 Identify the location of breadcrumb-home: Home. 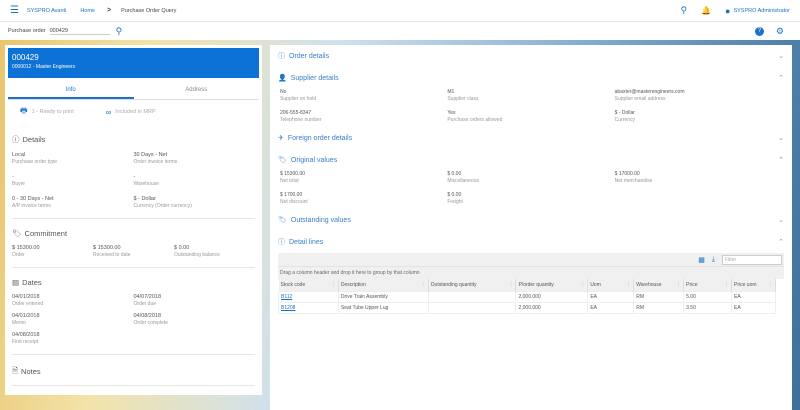
(87, 11).